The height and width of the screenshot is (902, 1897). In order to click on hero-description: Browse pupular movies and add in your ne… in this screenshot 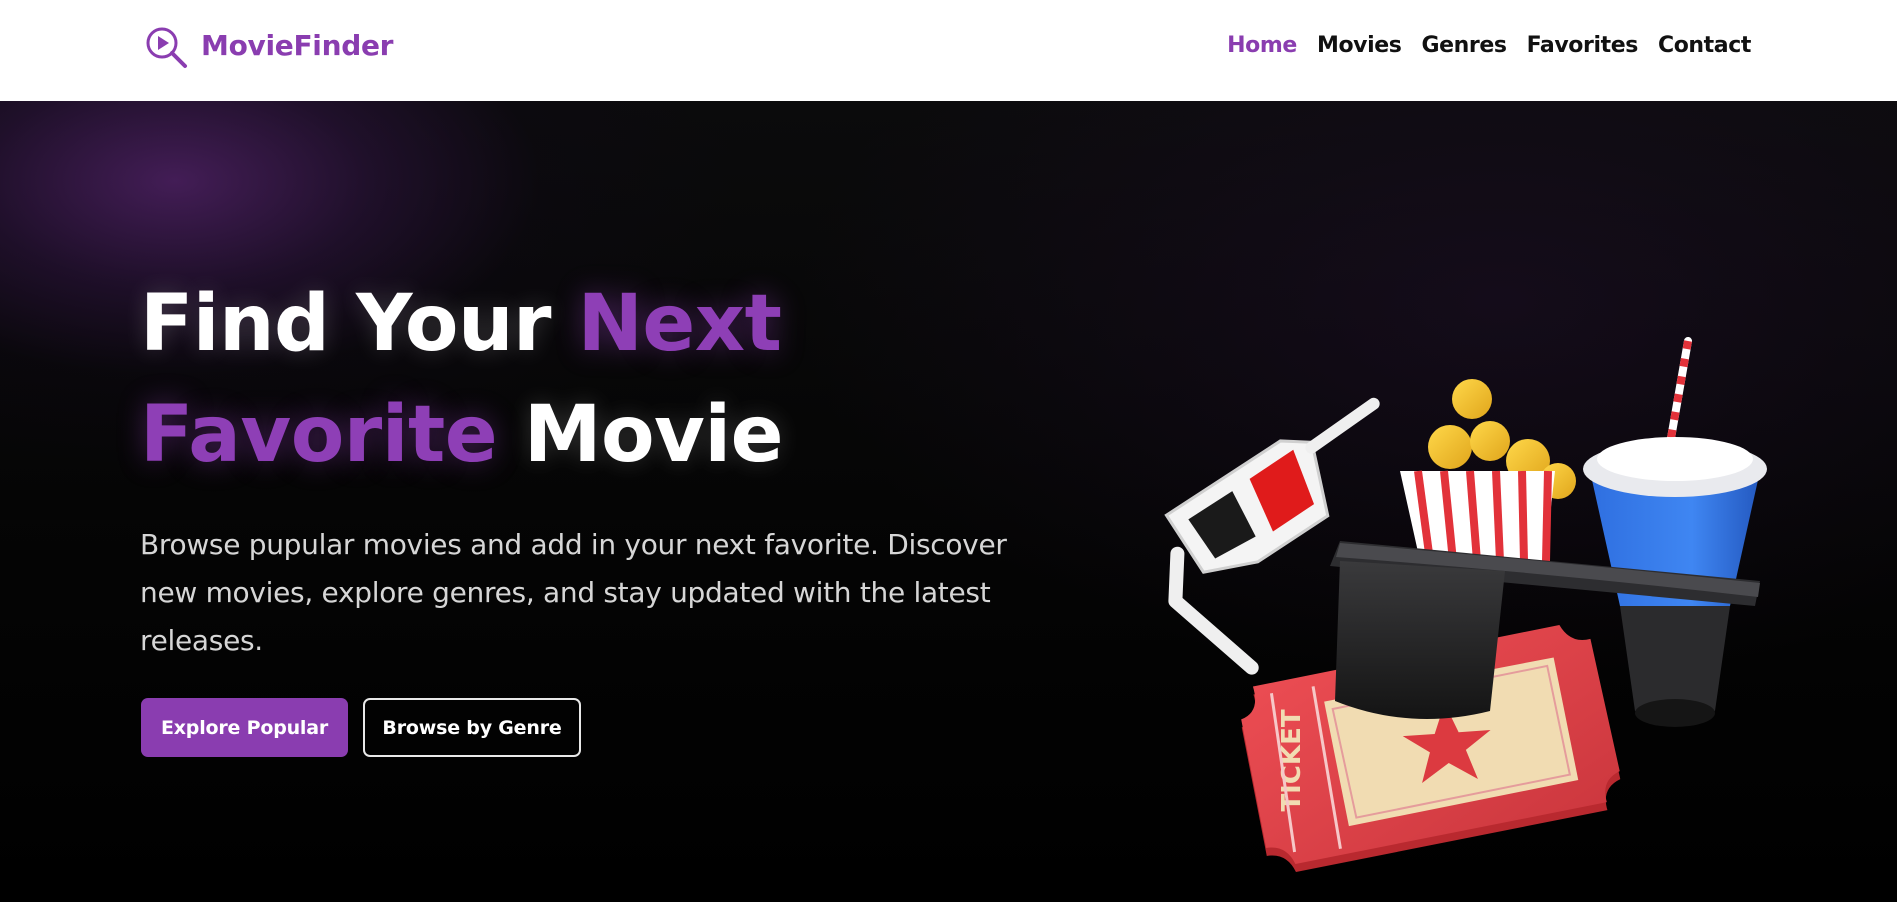, I will do `click(573, 592)`.